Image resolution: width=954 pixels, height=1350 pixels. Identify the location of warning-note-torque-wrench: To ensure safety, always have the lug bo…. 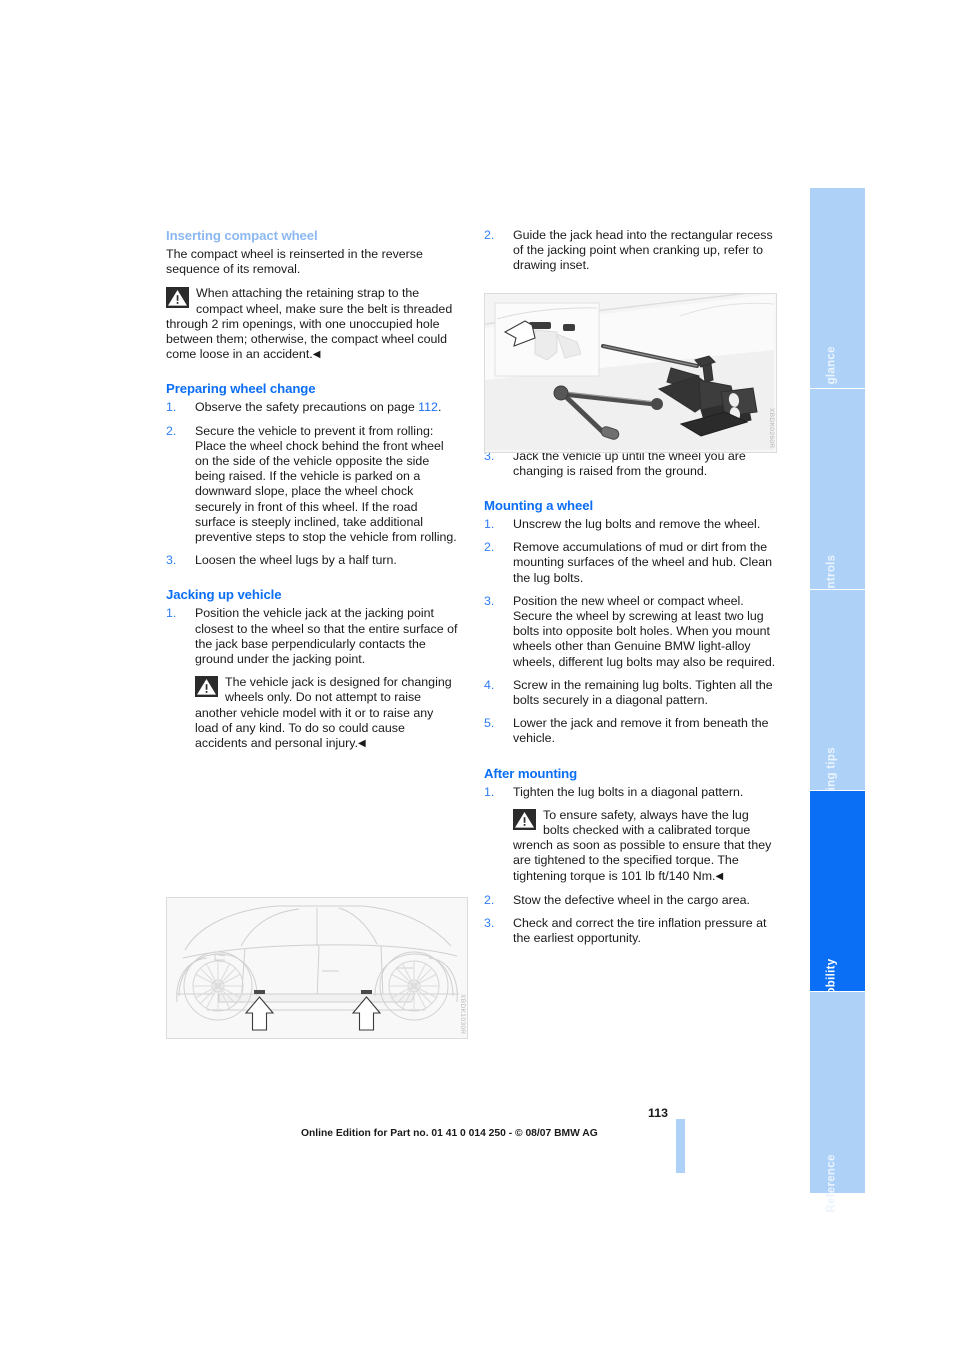
(645, 846).